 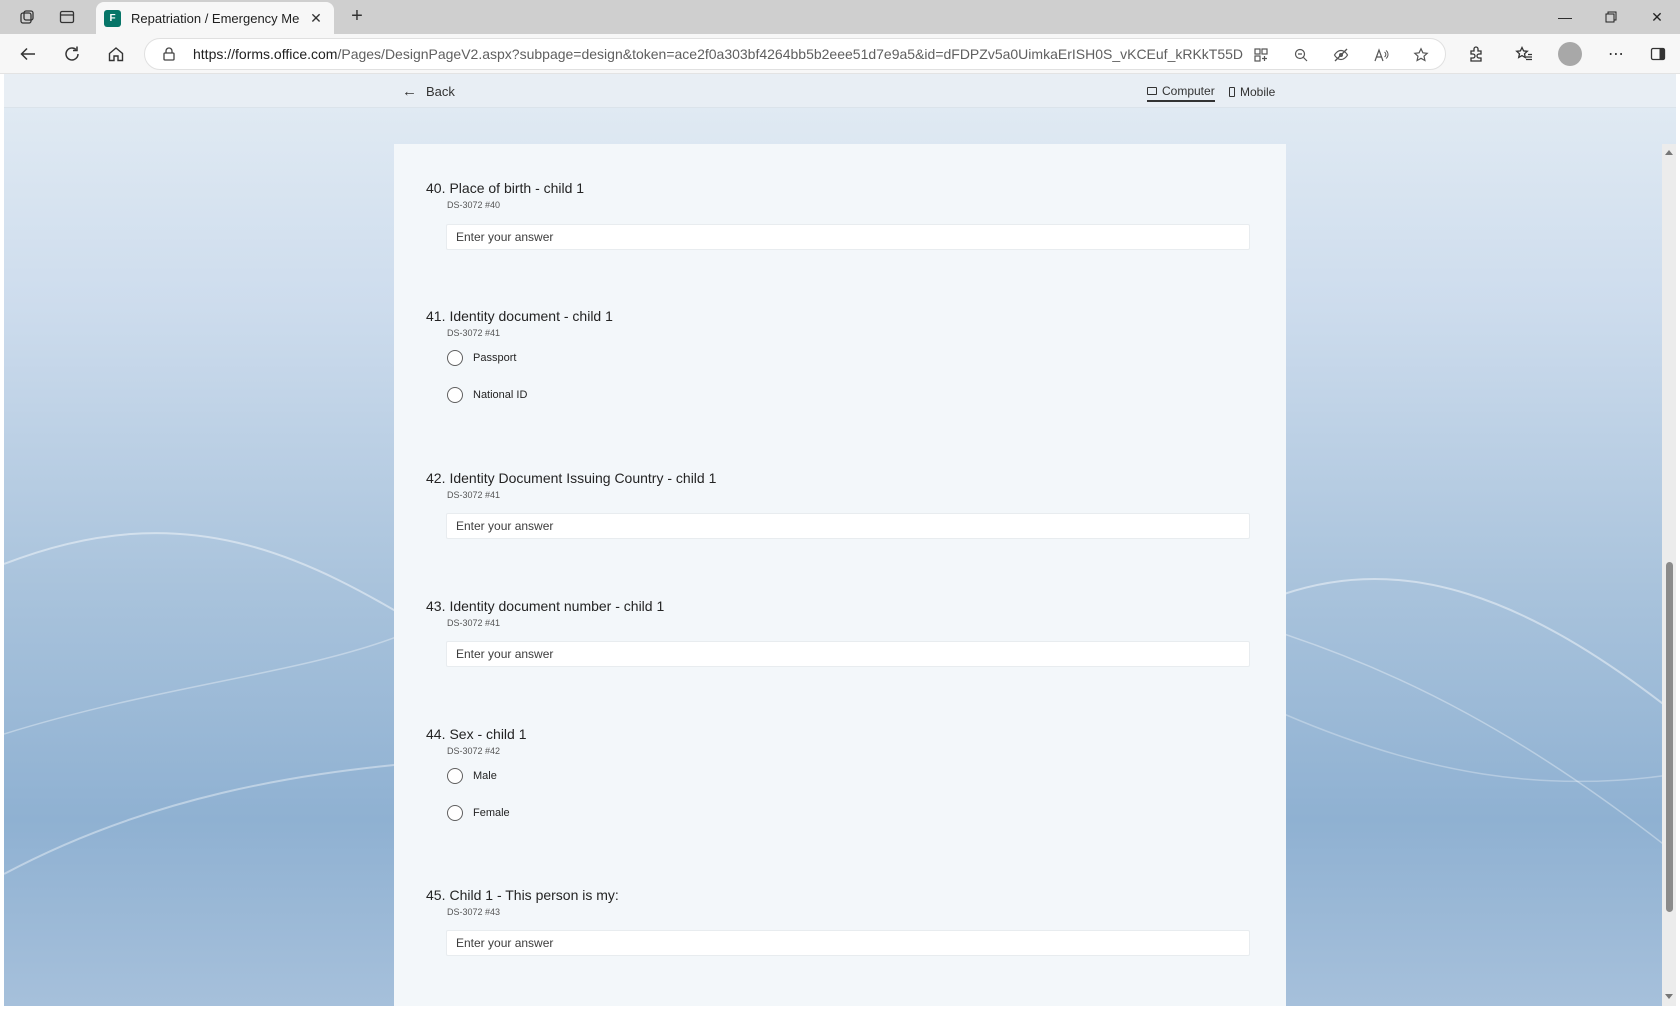 I want to click on new-tab-icon: +, so click(x=357, y=17).